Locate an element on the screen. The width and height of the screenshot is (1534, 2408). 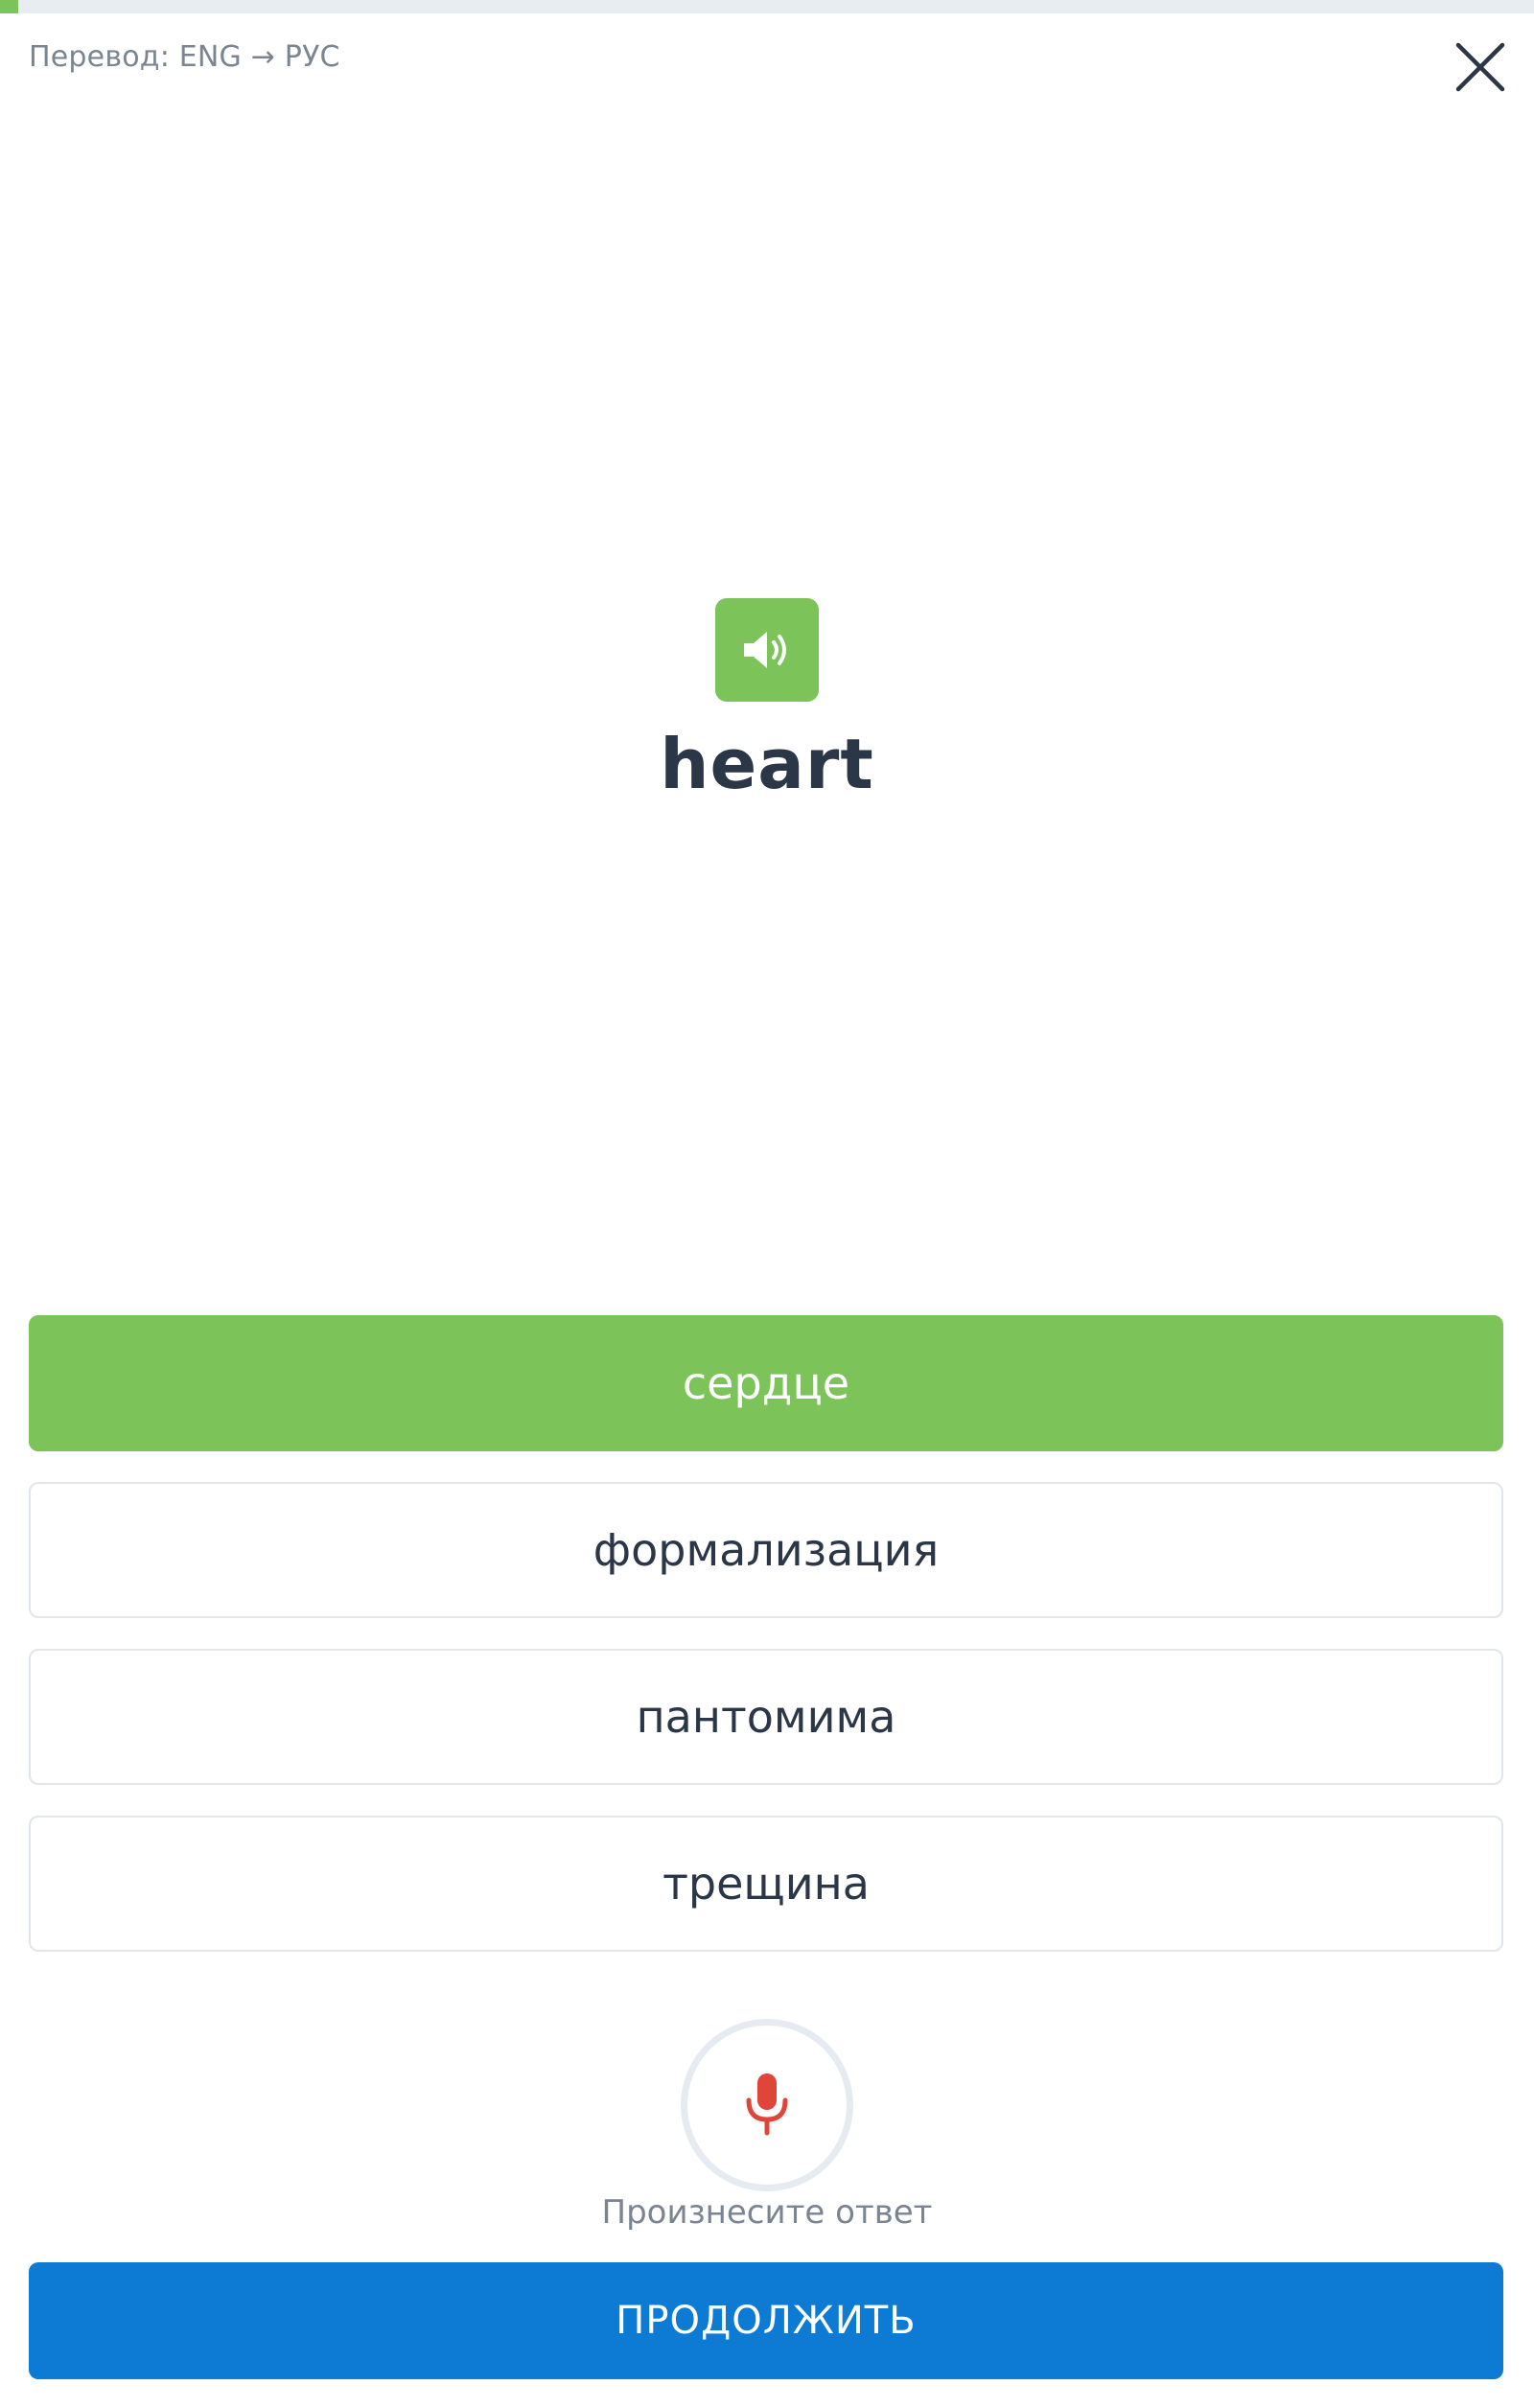
answer-option-label: формализация is located at coordinates (767, 1550).